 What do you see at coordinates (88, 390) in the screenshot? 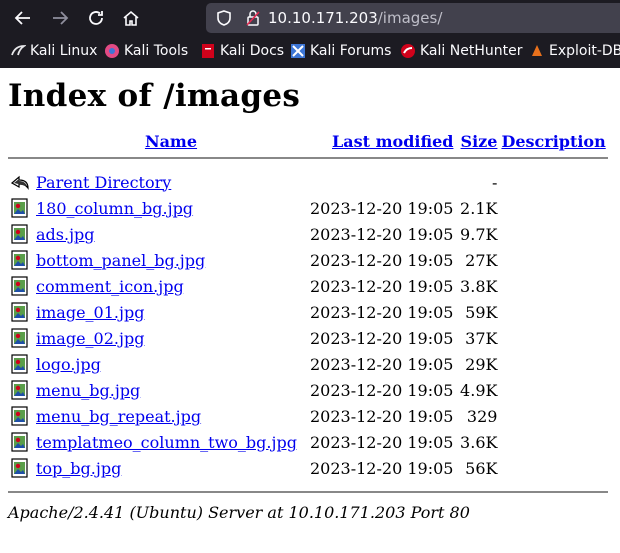
I see `file-link: menu_bg.jpg` at bounding box center [88, 390].